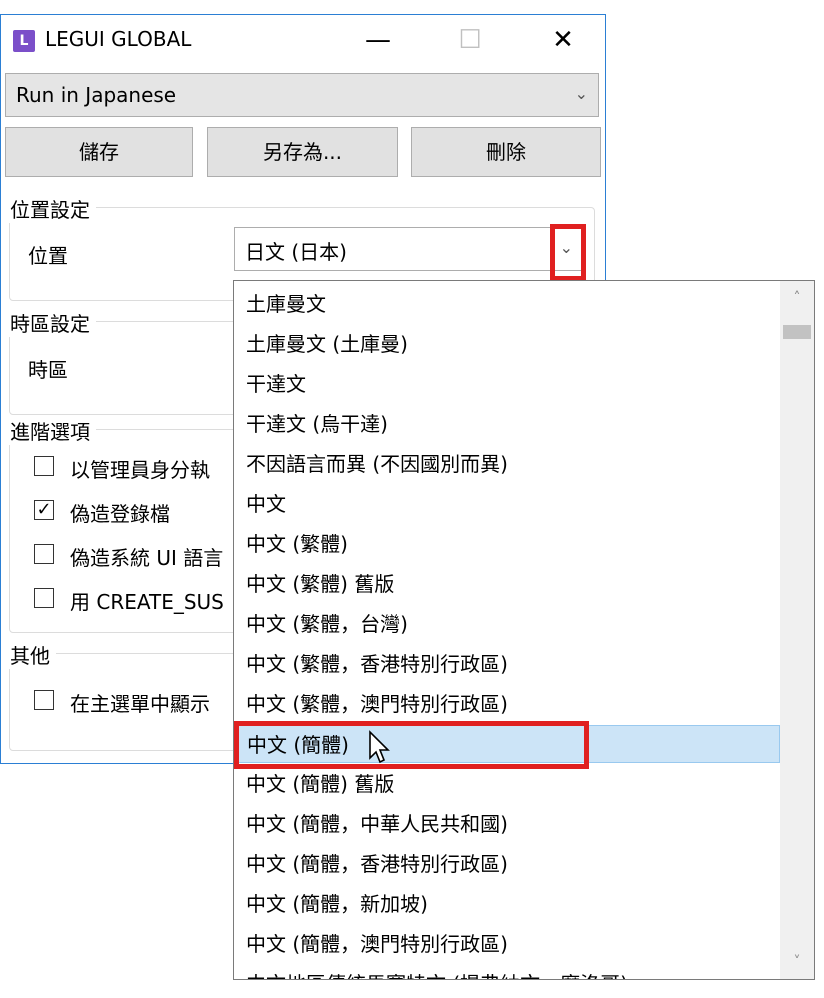 This screenshot has width=824, height=998. Describe the element at coordinates (302, 95) in the screenshot. I see `profile-select: Run in Japanese ⌄` at that location.